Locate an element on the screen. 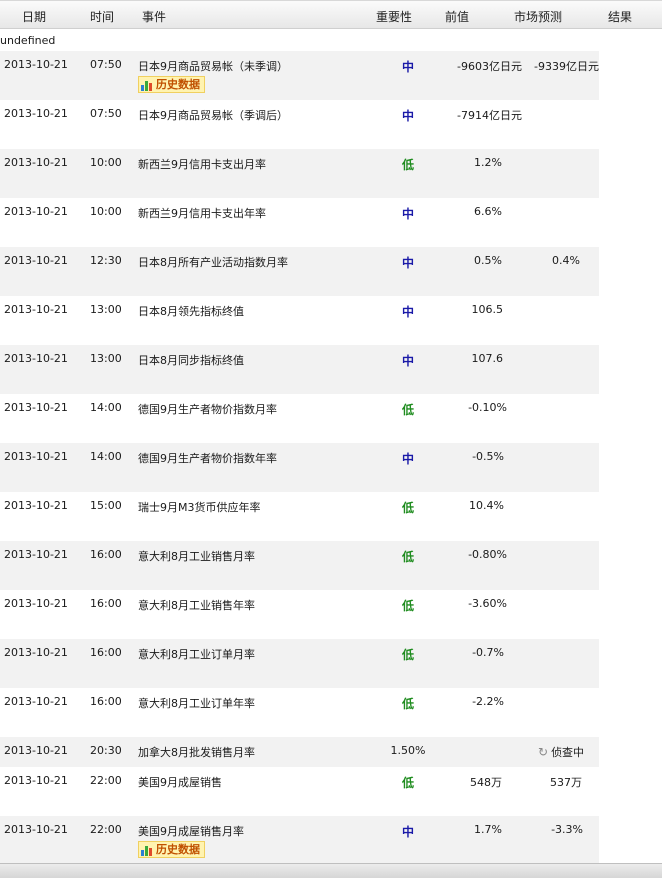  row-event: 日本9月商品贸易帐（未季调） is located at coordinates (213, 66).